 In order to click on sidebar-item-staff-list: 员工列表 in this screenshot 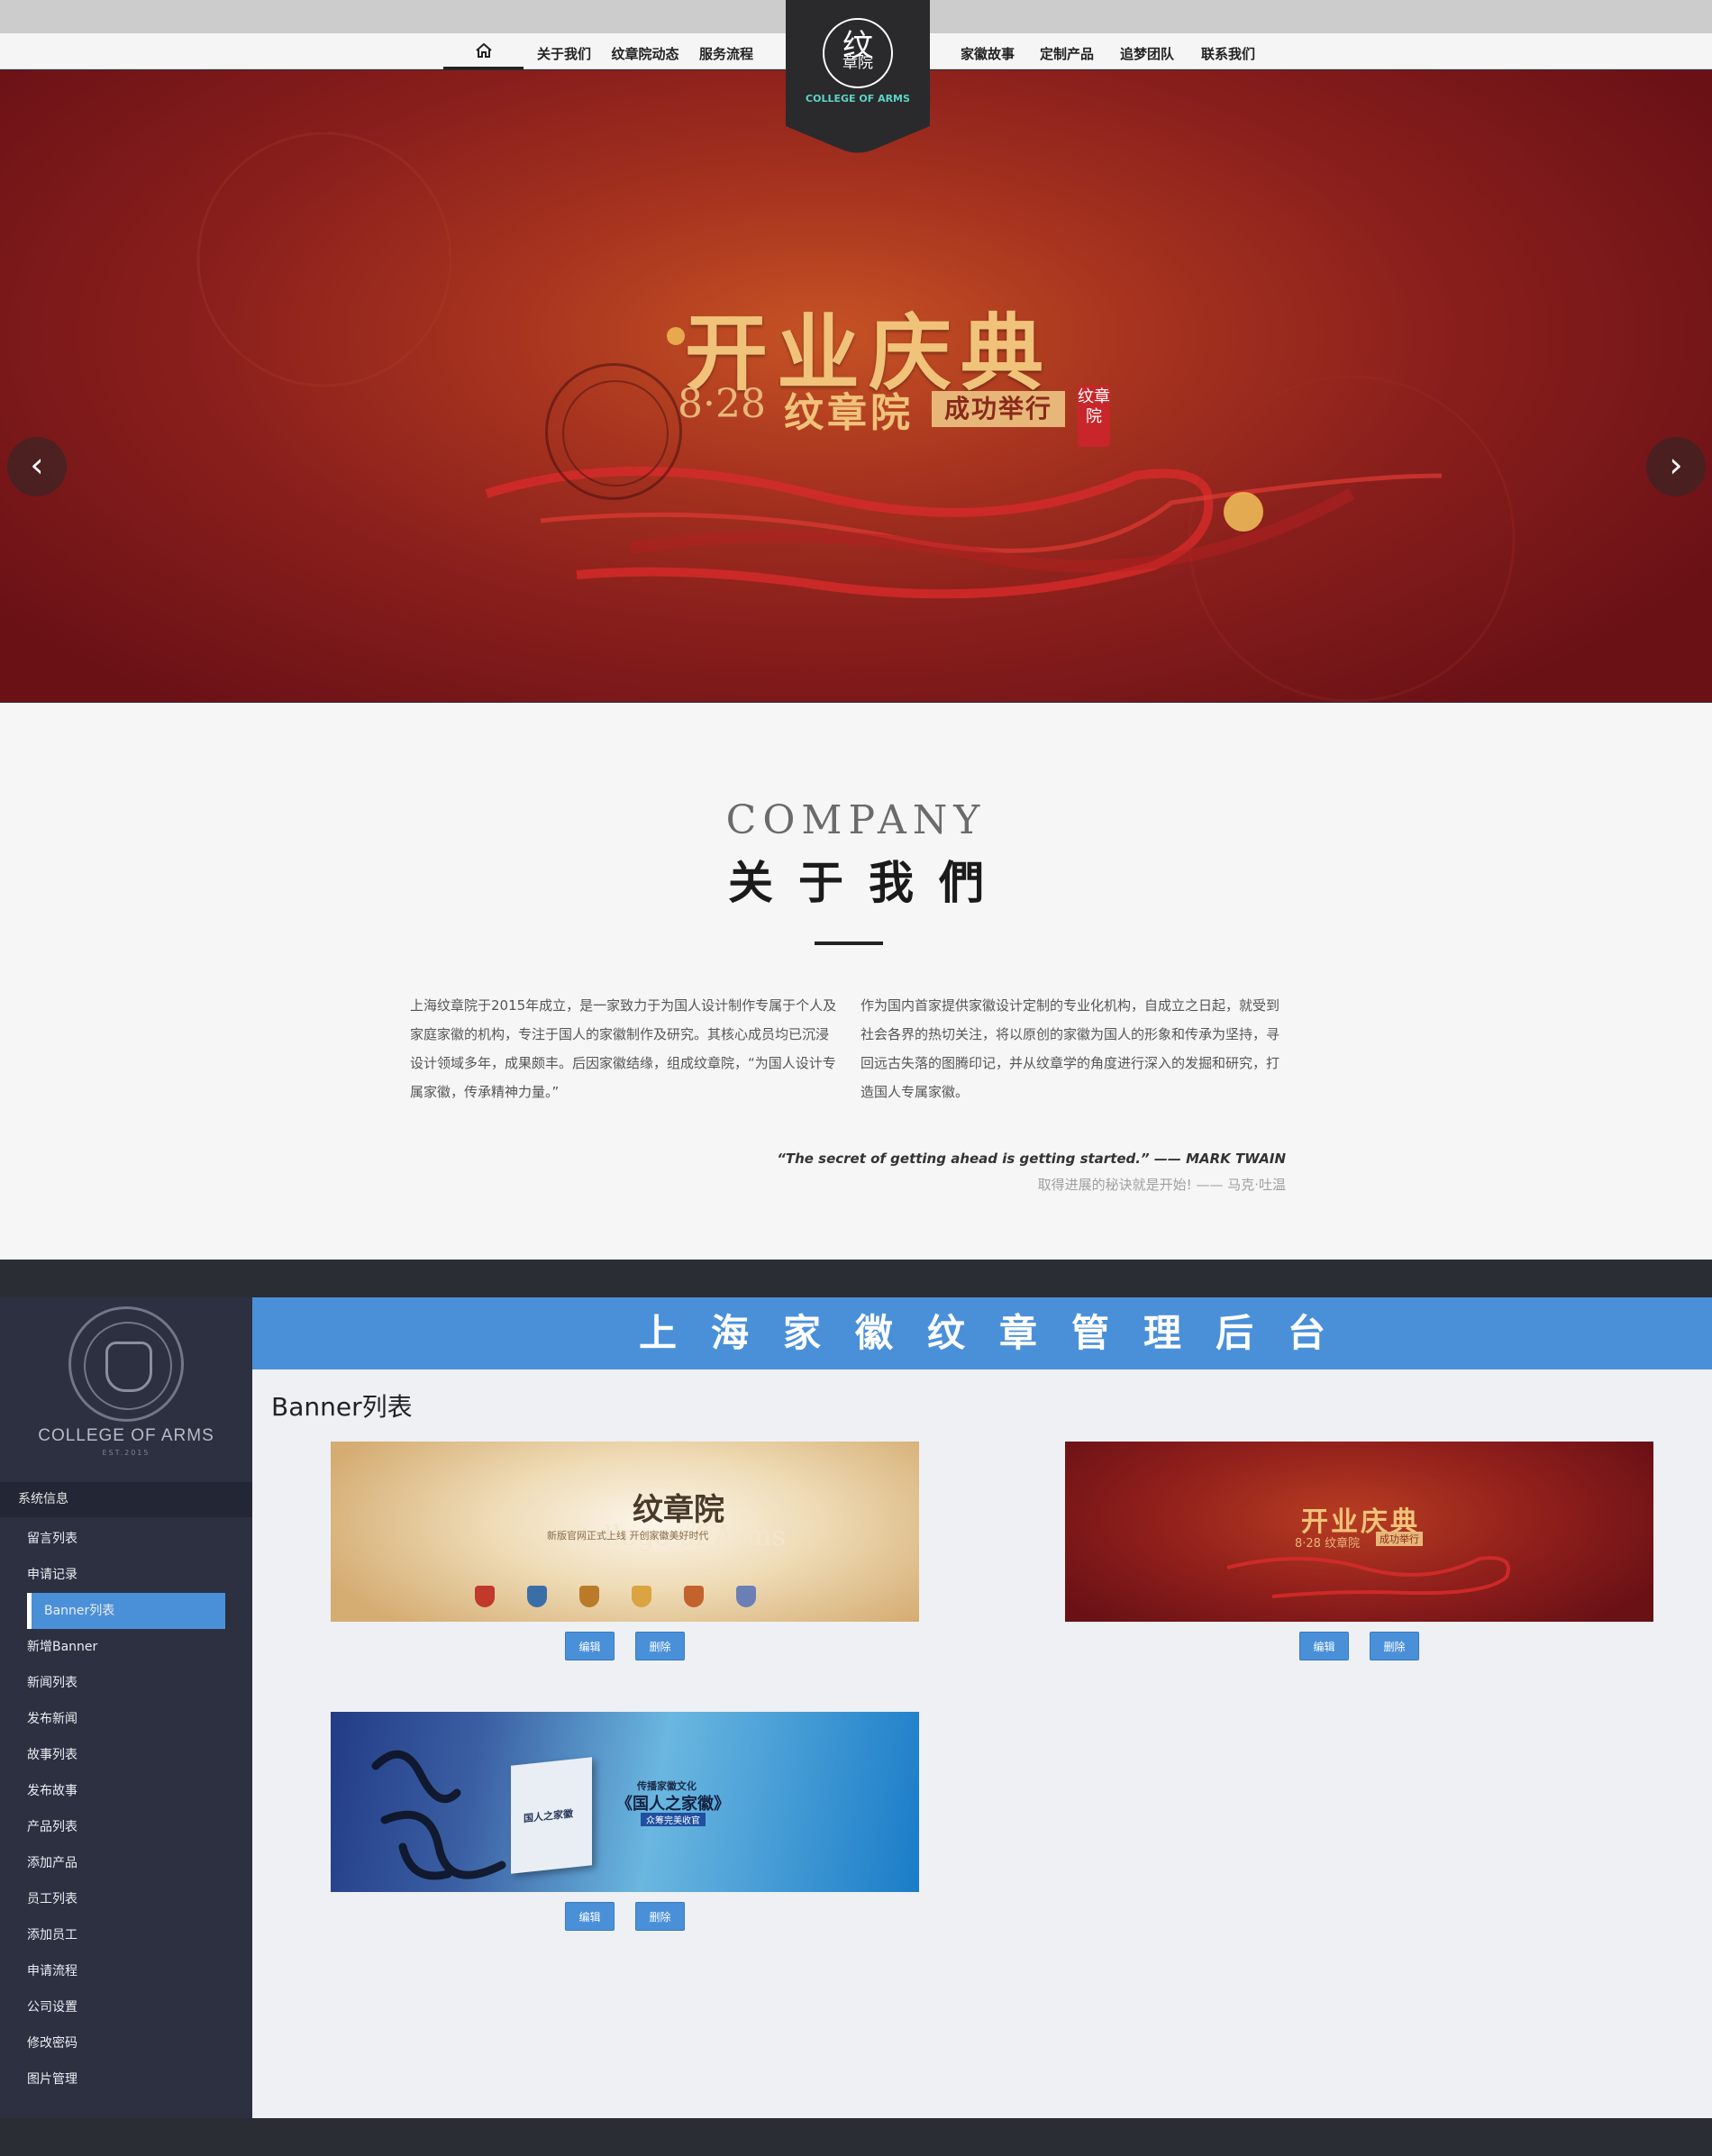, I will do `click(126, 1899)`.